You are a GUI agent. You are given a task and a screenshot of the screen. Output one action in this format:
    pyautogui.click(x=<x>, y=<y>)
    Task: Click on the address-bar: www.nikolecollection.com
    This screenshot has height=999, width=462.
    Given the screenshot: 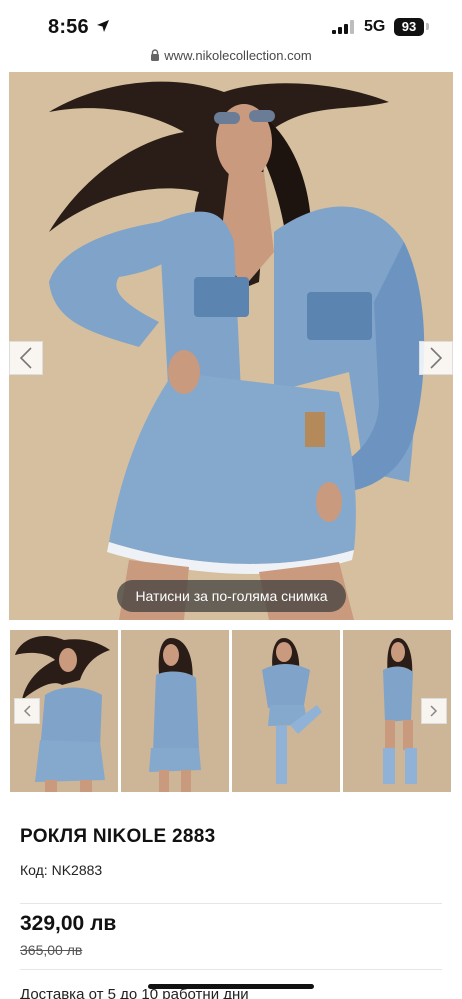 What is the action you would take?
    pyautogui.click(x=231, y=59)
    